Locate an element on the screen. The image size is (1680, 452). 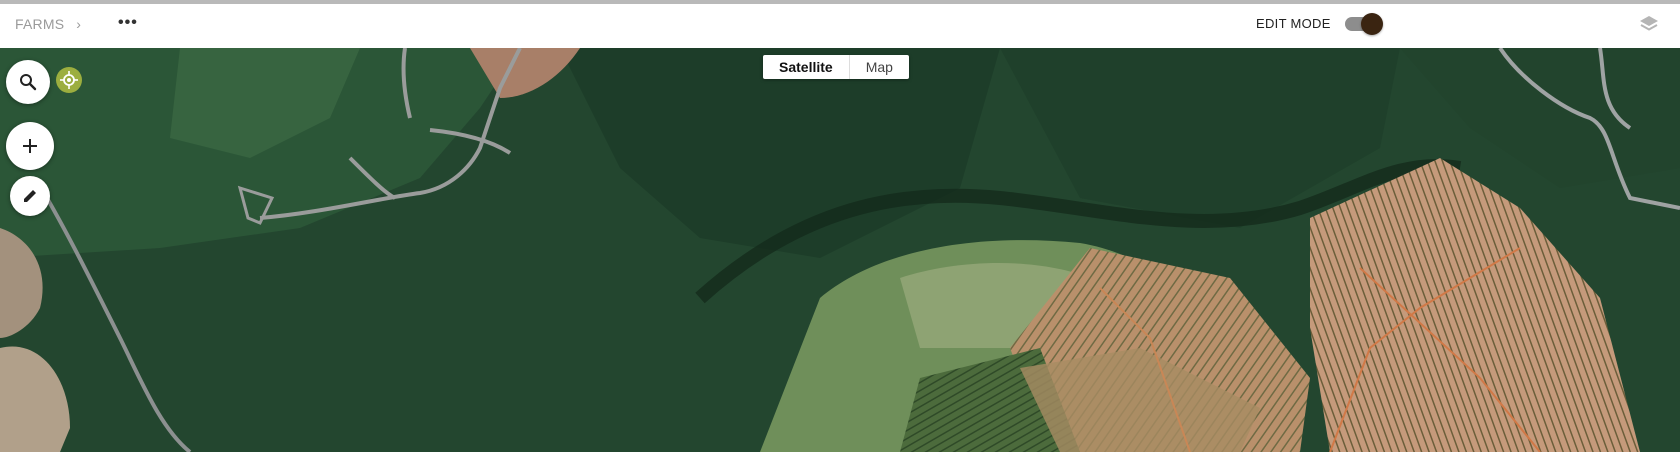
breadcrumb: FARMS › is located at coordinates (48, 24).